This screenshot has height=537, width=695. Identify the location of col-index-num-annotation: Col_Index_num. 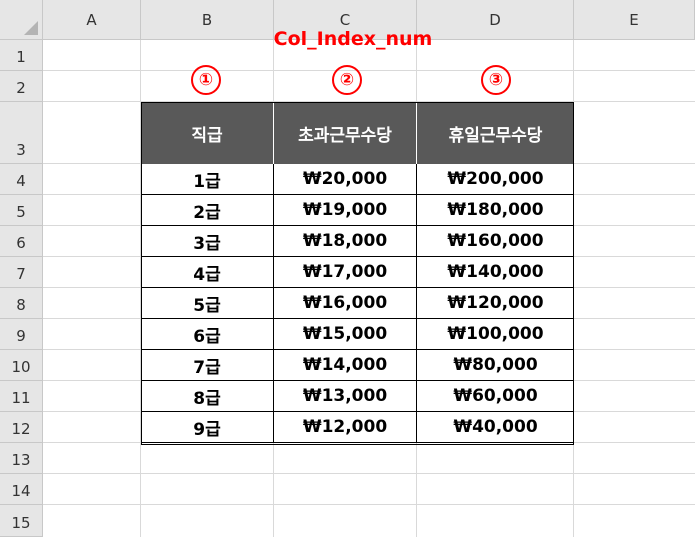
(353, 39).